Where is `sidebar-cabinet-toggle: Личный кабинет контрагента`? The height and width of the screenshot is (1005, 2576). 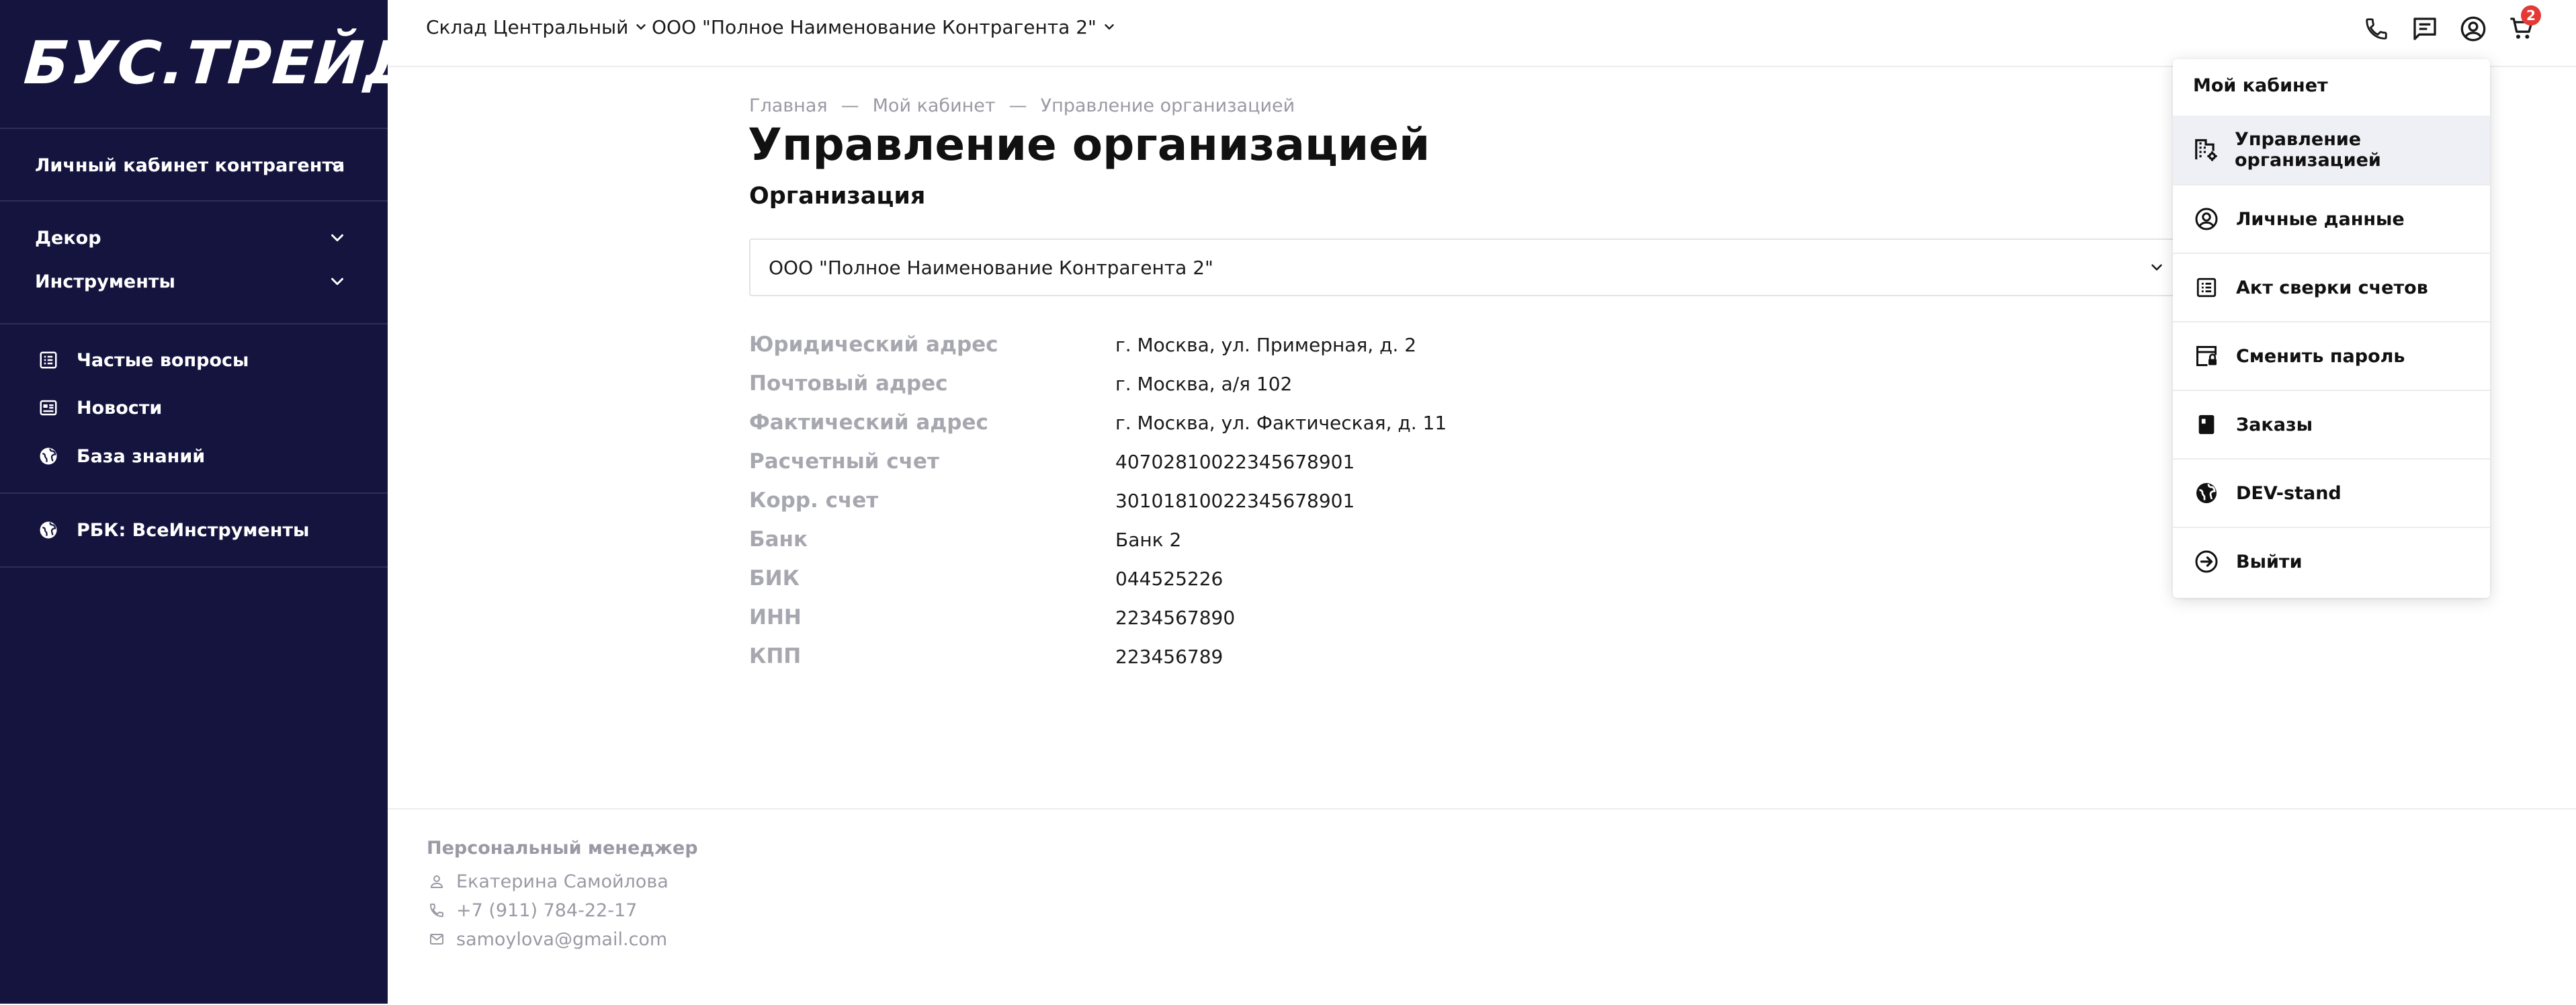
sidebar-cabinet-toggle: Личный кабинет контрагента is located at coordinates (191, 165).